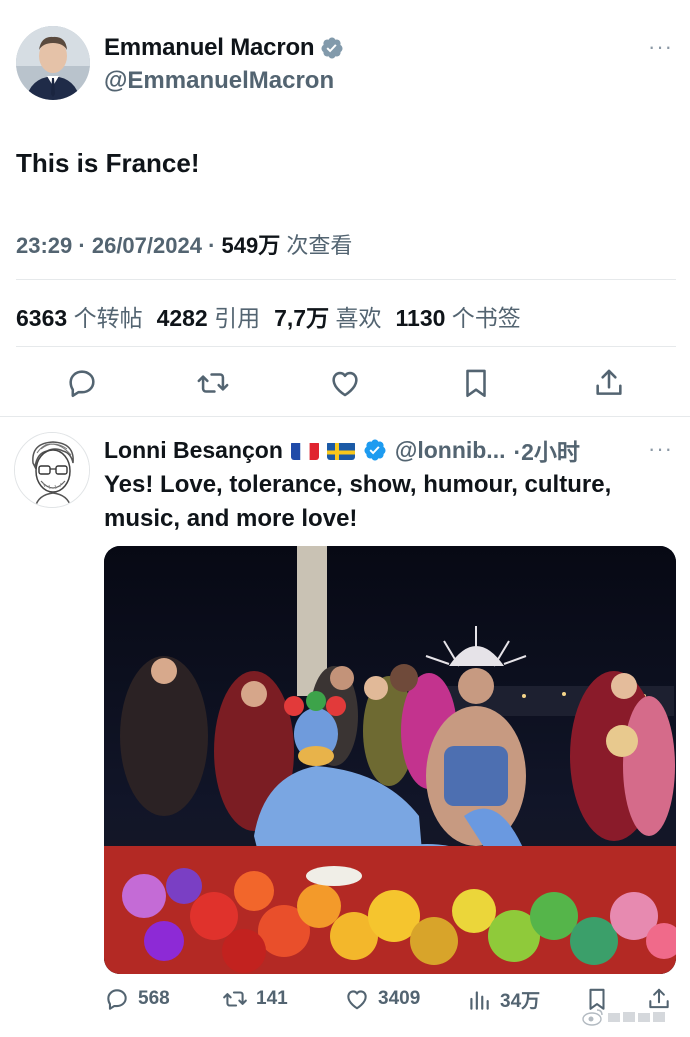 The image size is (690, 1037). What do you see at coordinates (304, 450) in the screenshot?
I see `france-flag-icon` at bounding box center [304, 450].